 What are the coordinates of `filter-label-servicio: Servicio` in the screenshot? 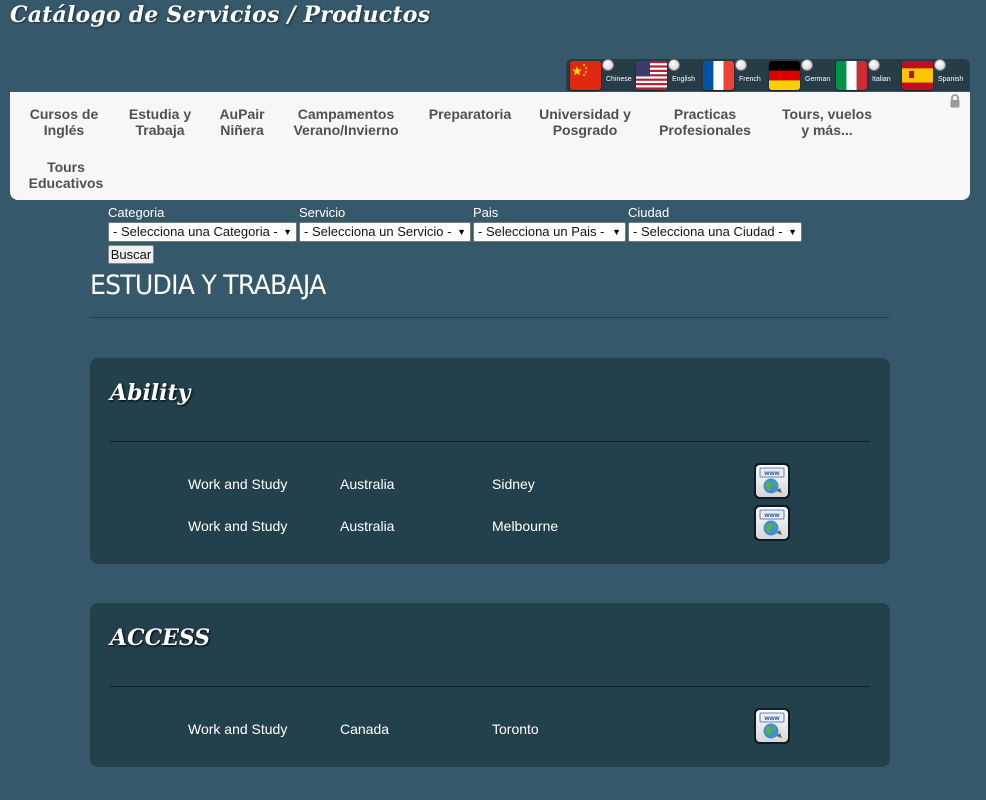 It's located at (322, 212).